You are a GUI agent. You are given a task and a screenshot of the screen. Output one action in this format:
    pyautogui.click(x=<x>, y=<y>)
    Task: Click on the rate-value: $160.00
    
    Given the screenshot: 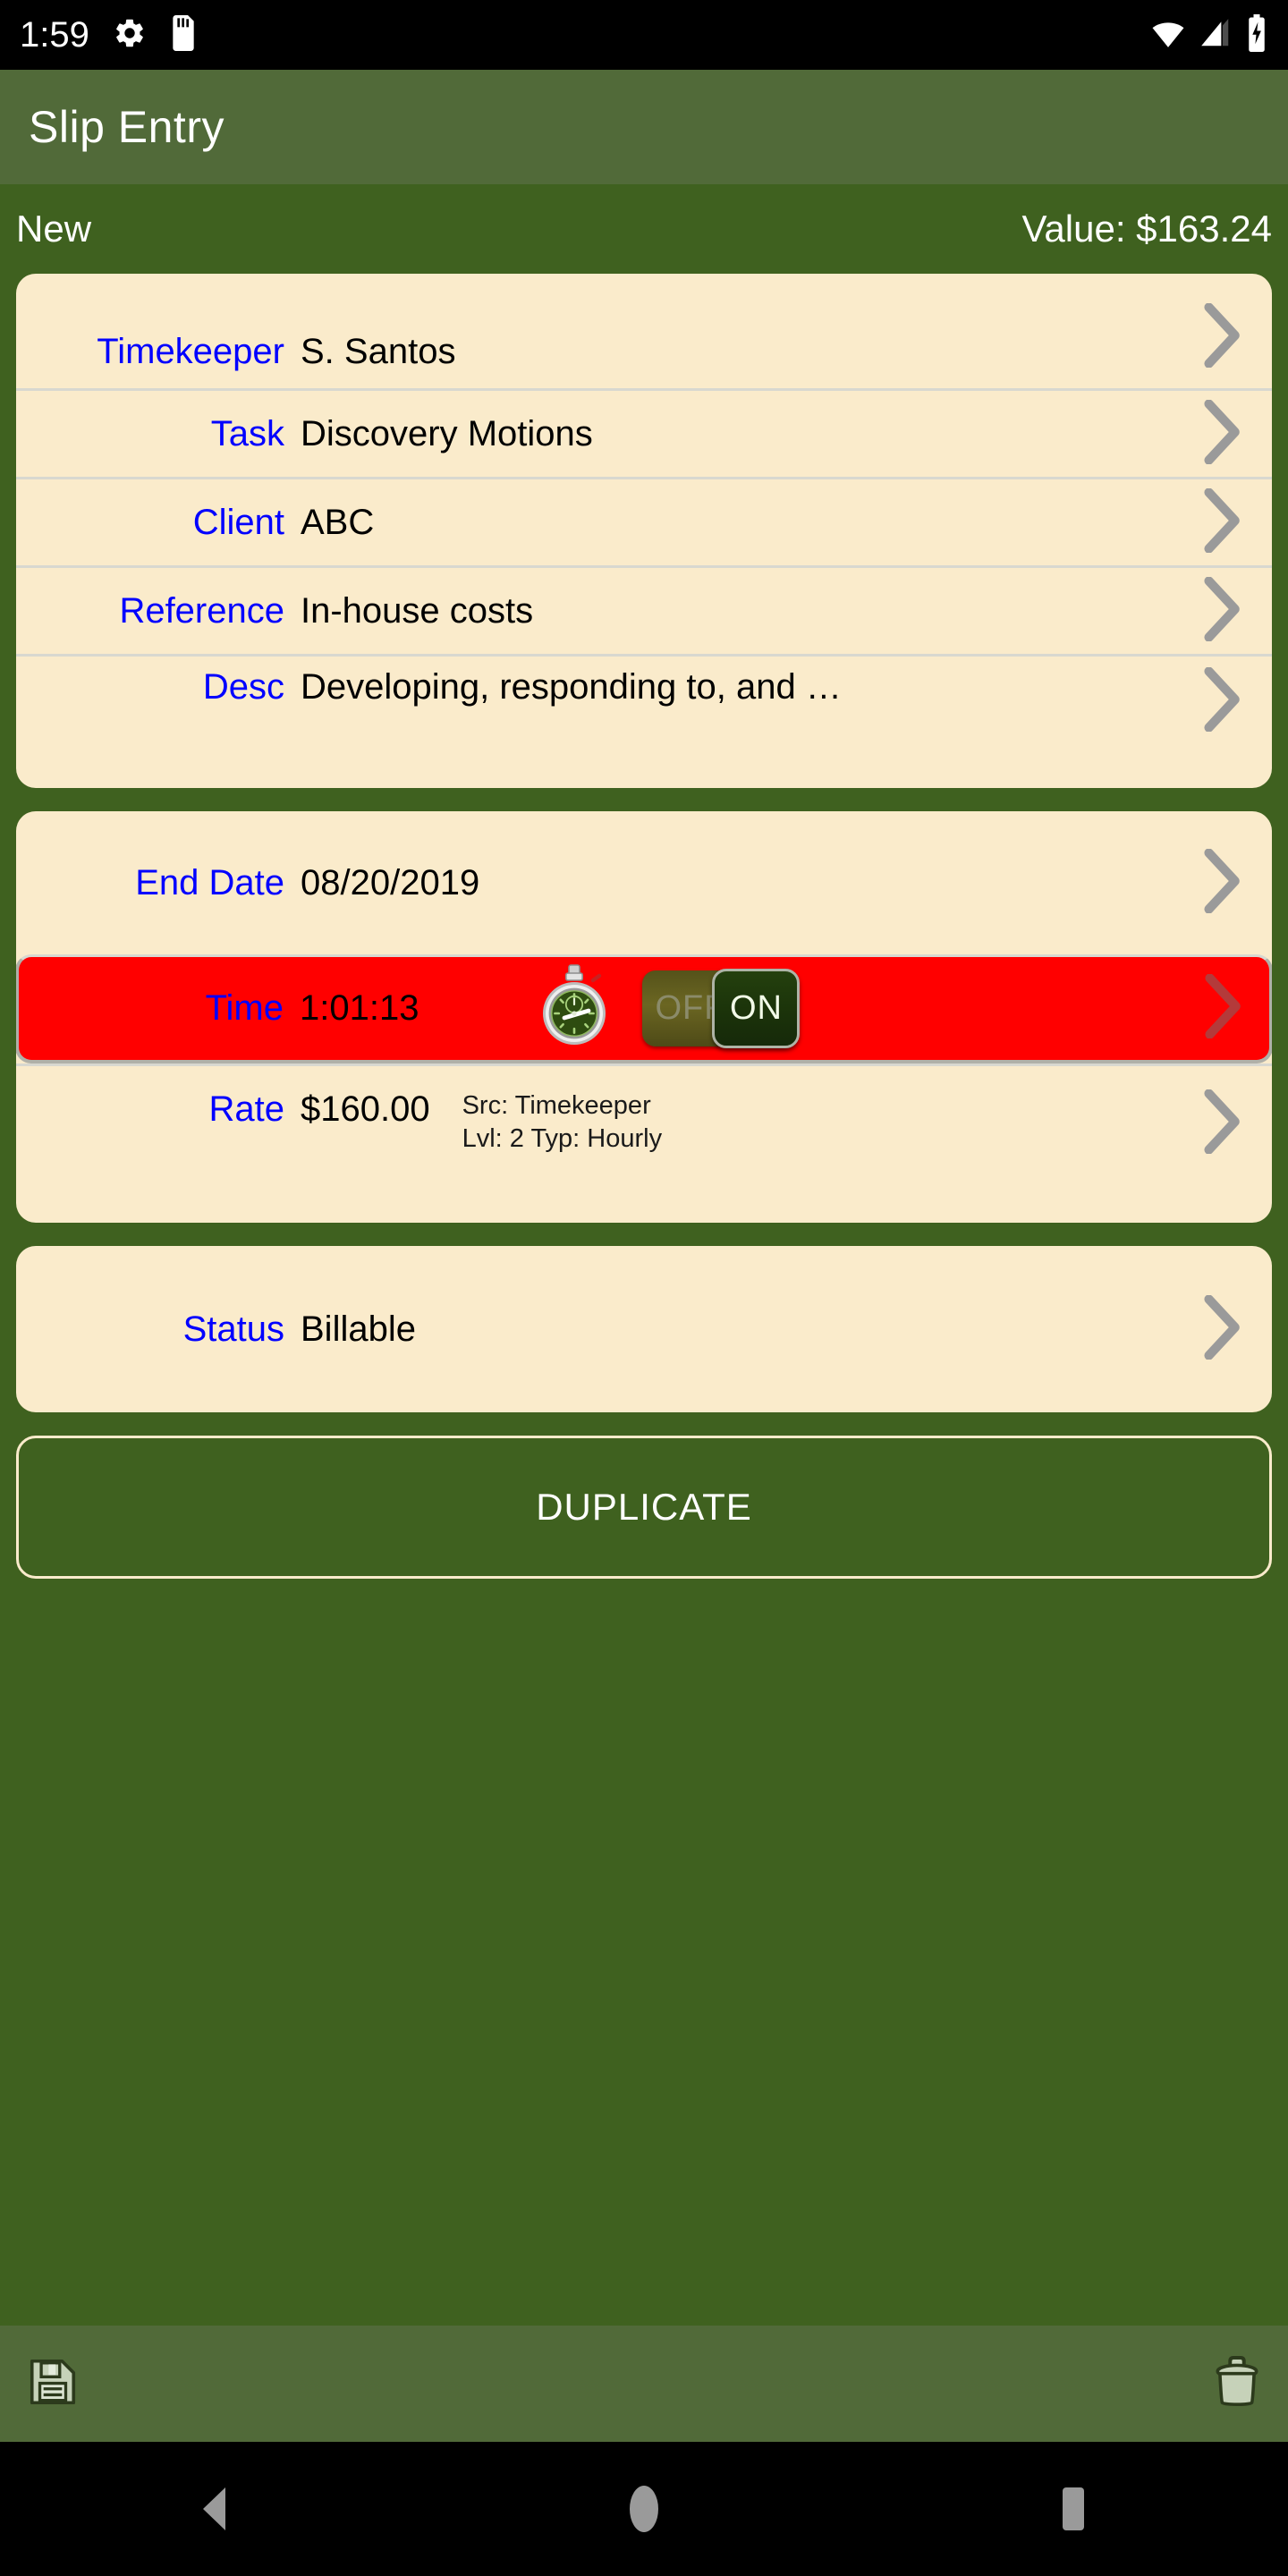 What is the action you would take?
    pyautogui.click(x=365, y=1109)
    